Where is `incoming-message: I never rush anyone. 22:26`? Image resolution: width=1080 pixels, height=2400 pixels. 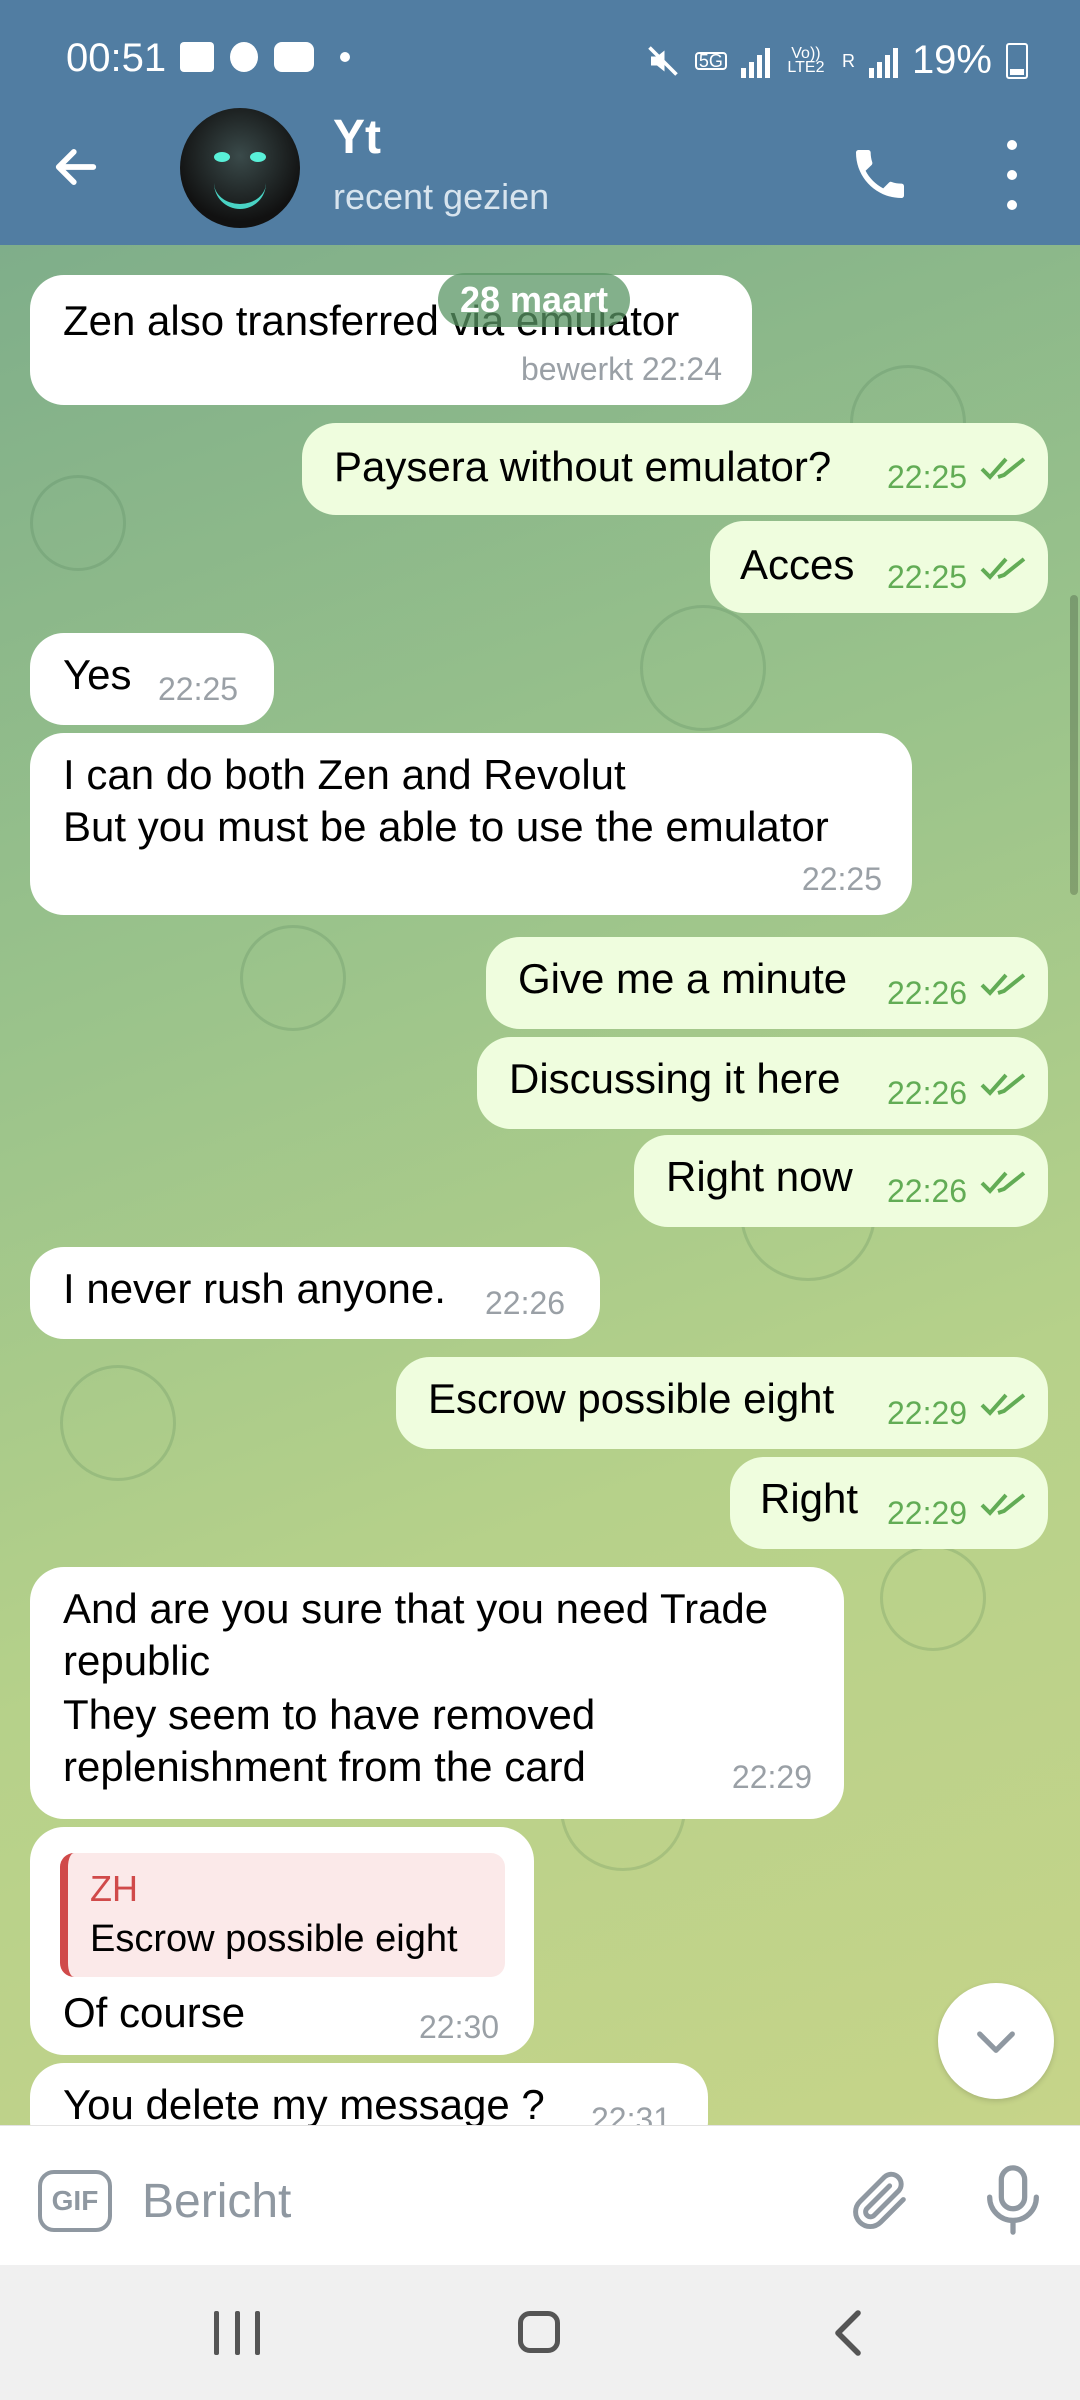 incoming-message: I never rush anyone. 22:26 is located at coordinates (315, 1293).